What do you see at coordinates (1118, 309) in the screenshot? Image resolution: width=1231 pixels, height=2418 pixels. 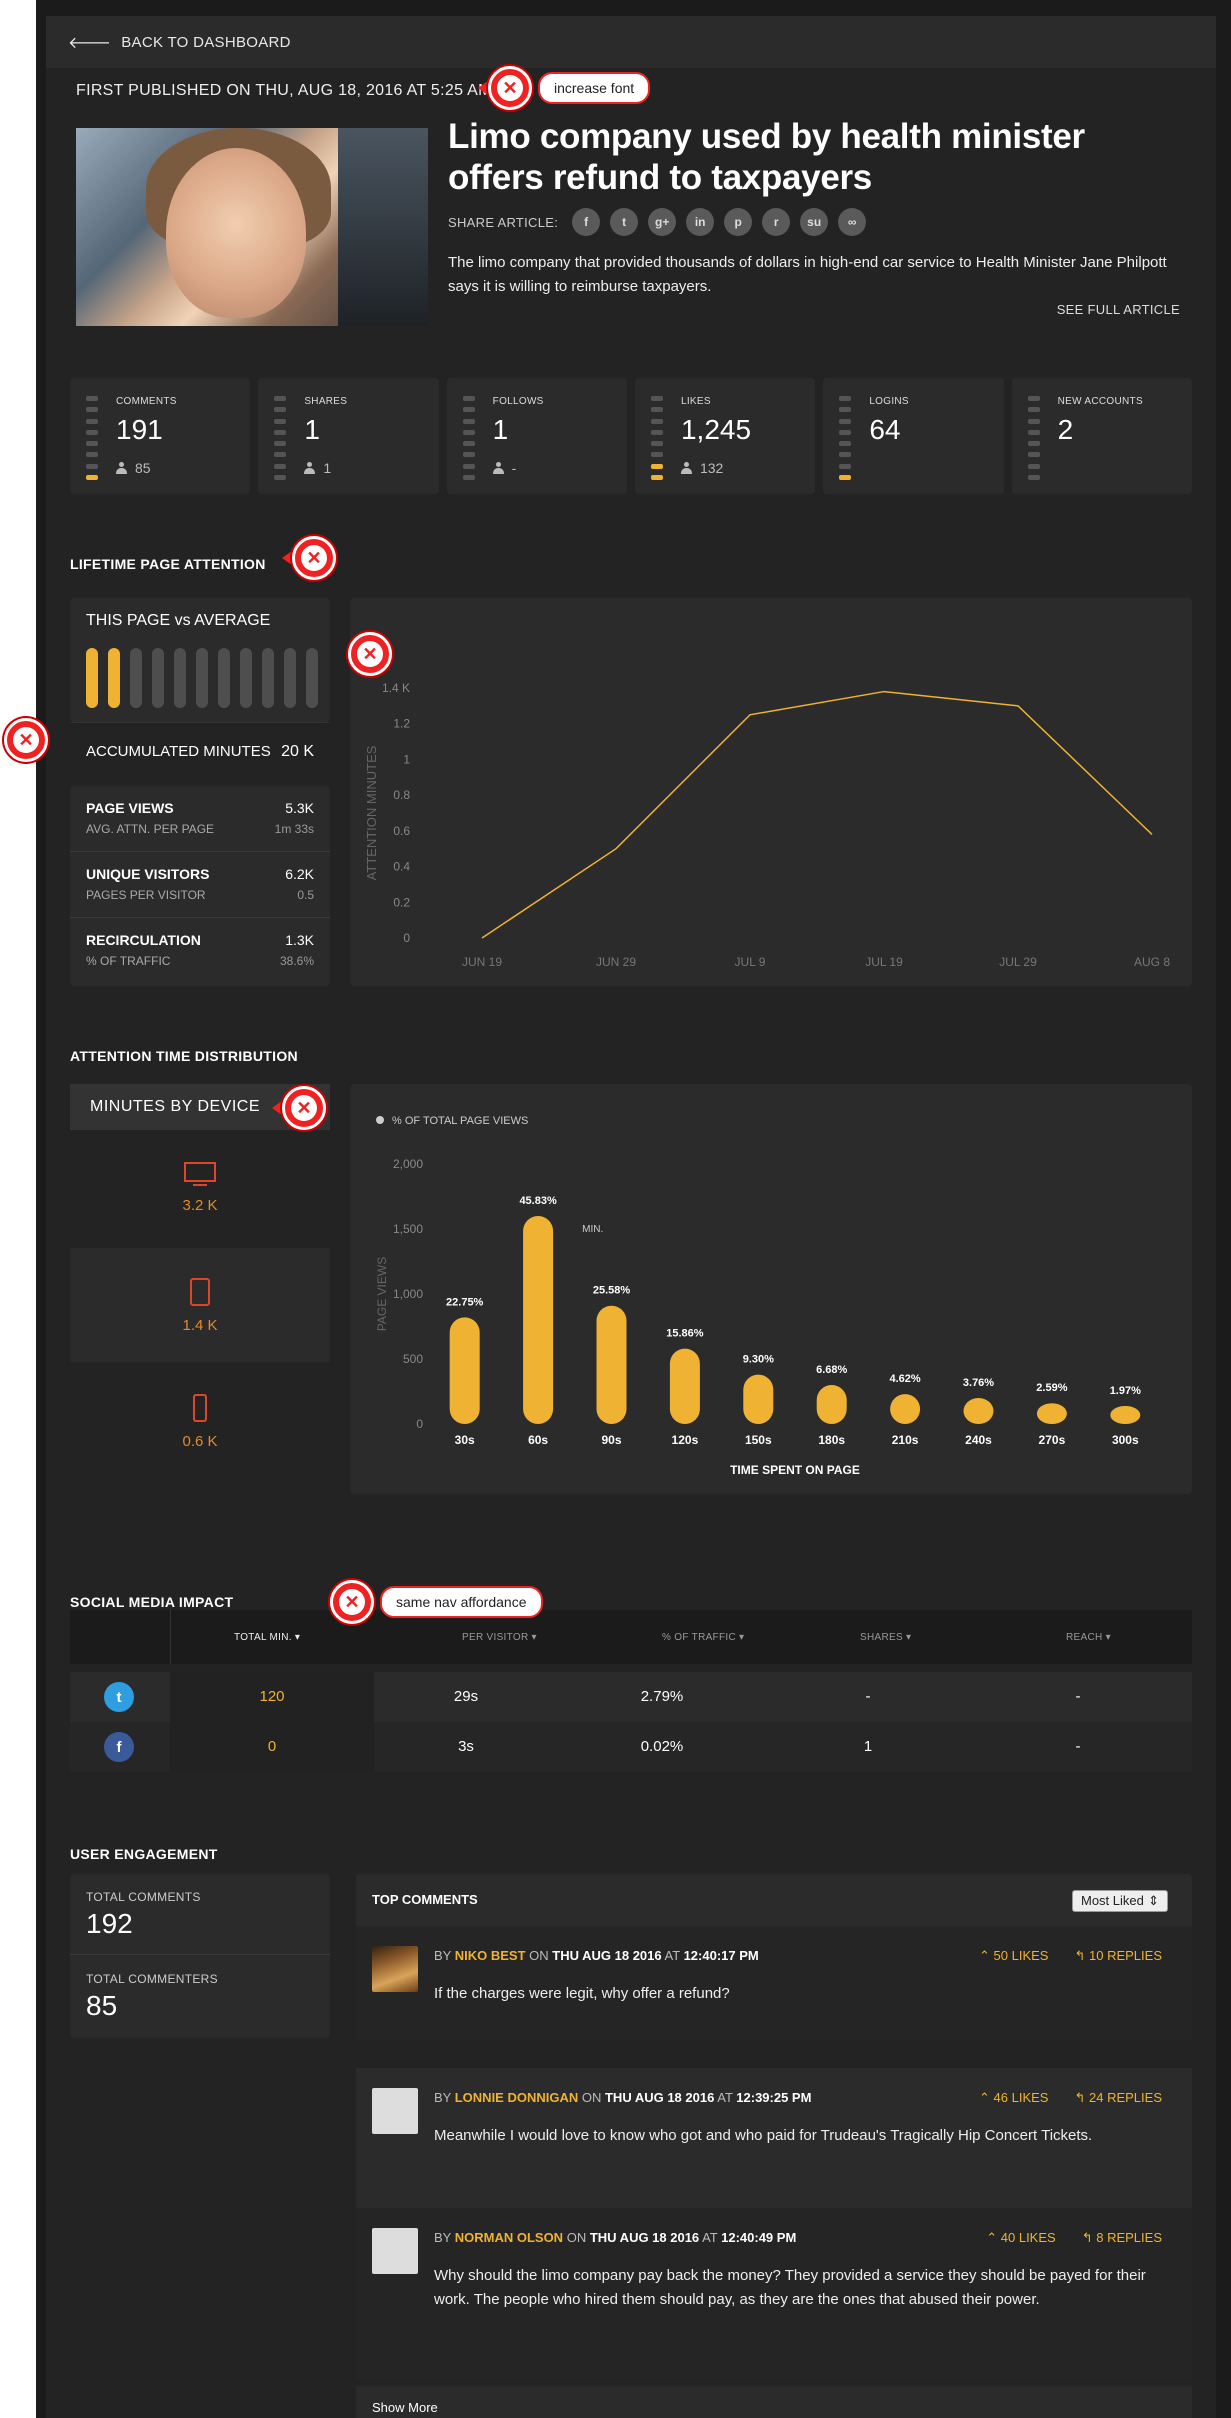 I see `see-full-article-link: SEE FULL ARTICLE` at bounding box center [1118, 309].